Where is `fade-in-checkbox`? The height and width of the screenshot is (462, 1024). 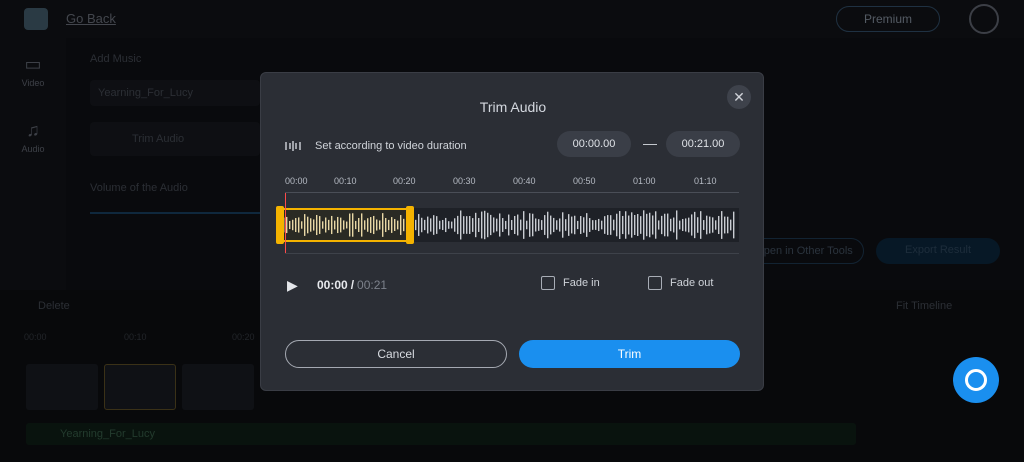 fade-in-checkbox is located at coordinates (548, 283).